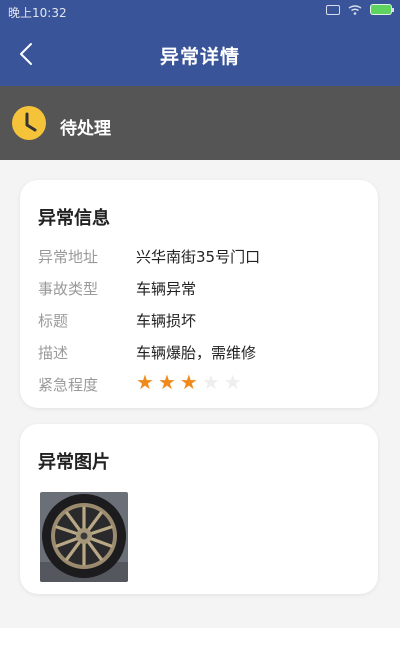  Describe the element at coordinates (355, 9) in the screenshot. I see `wifi-icon` at that location.